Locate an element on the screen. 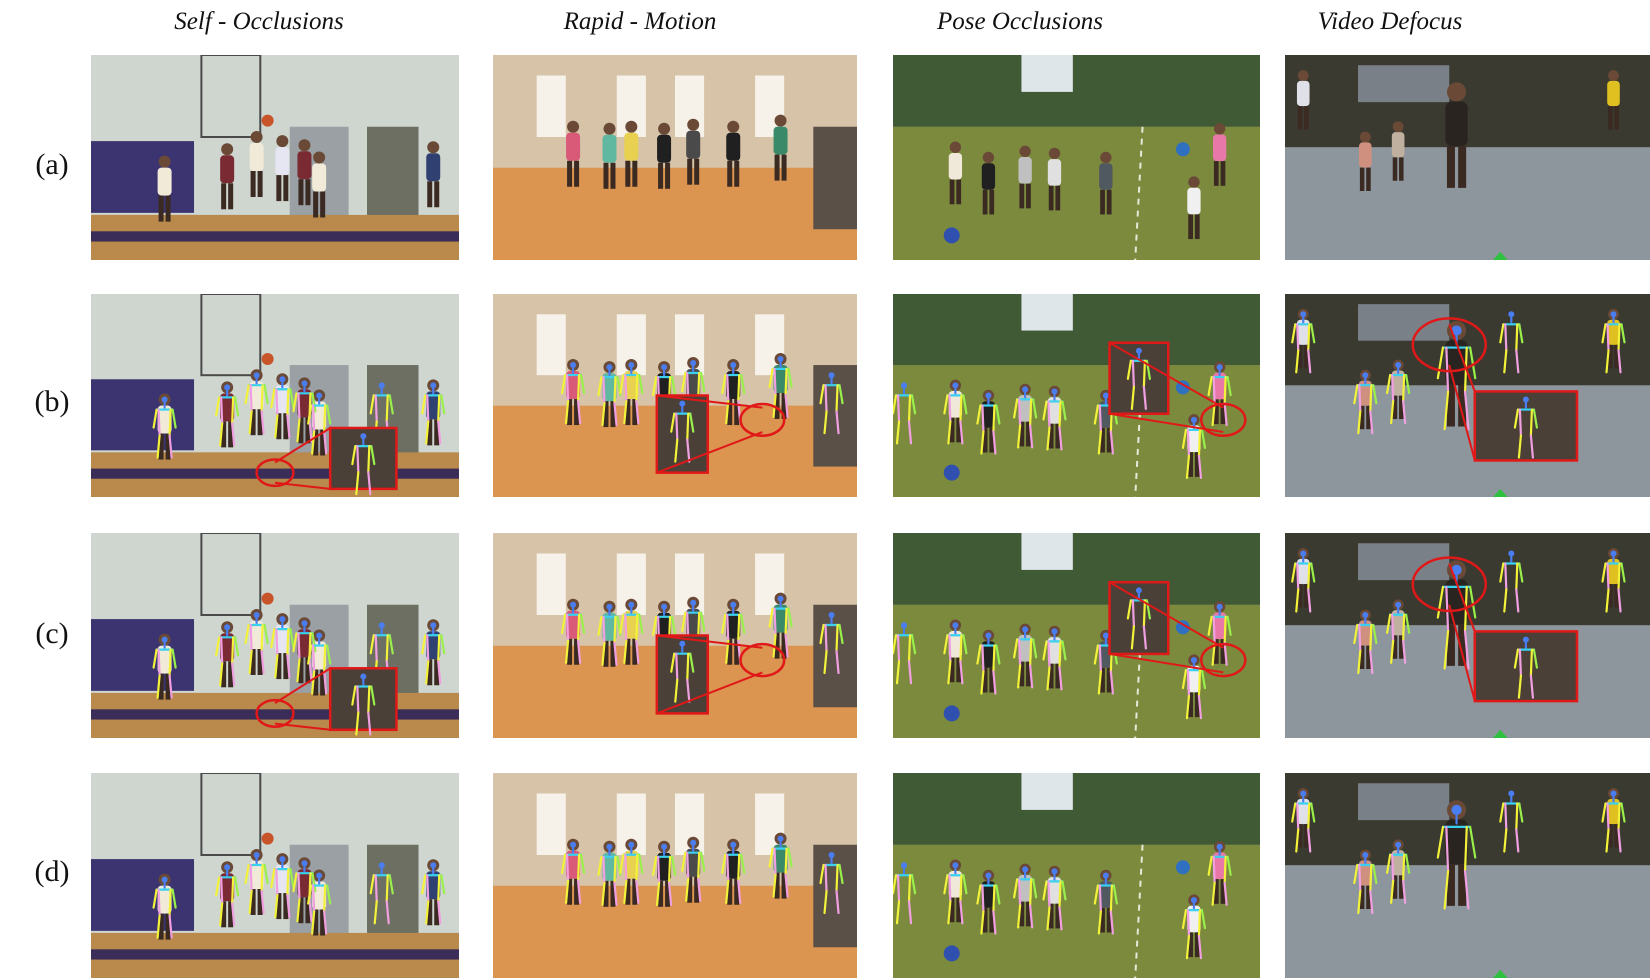 The image size is (1650, 980). column-title-rapid-motion: Rapid - Motion is located at coordinates (640, 21).